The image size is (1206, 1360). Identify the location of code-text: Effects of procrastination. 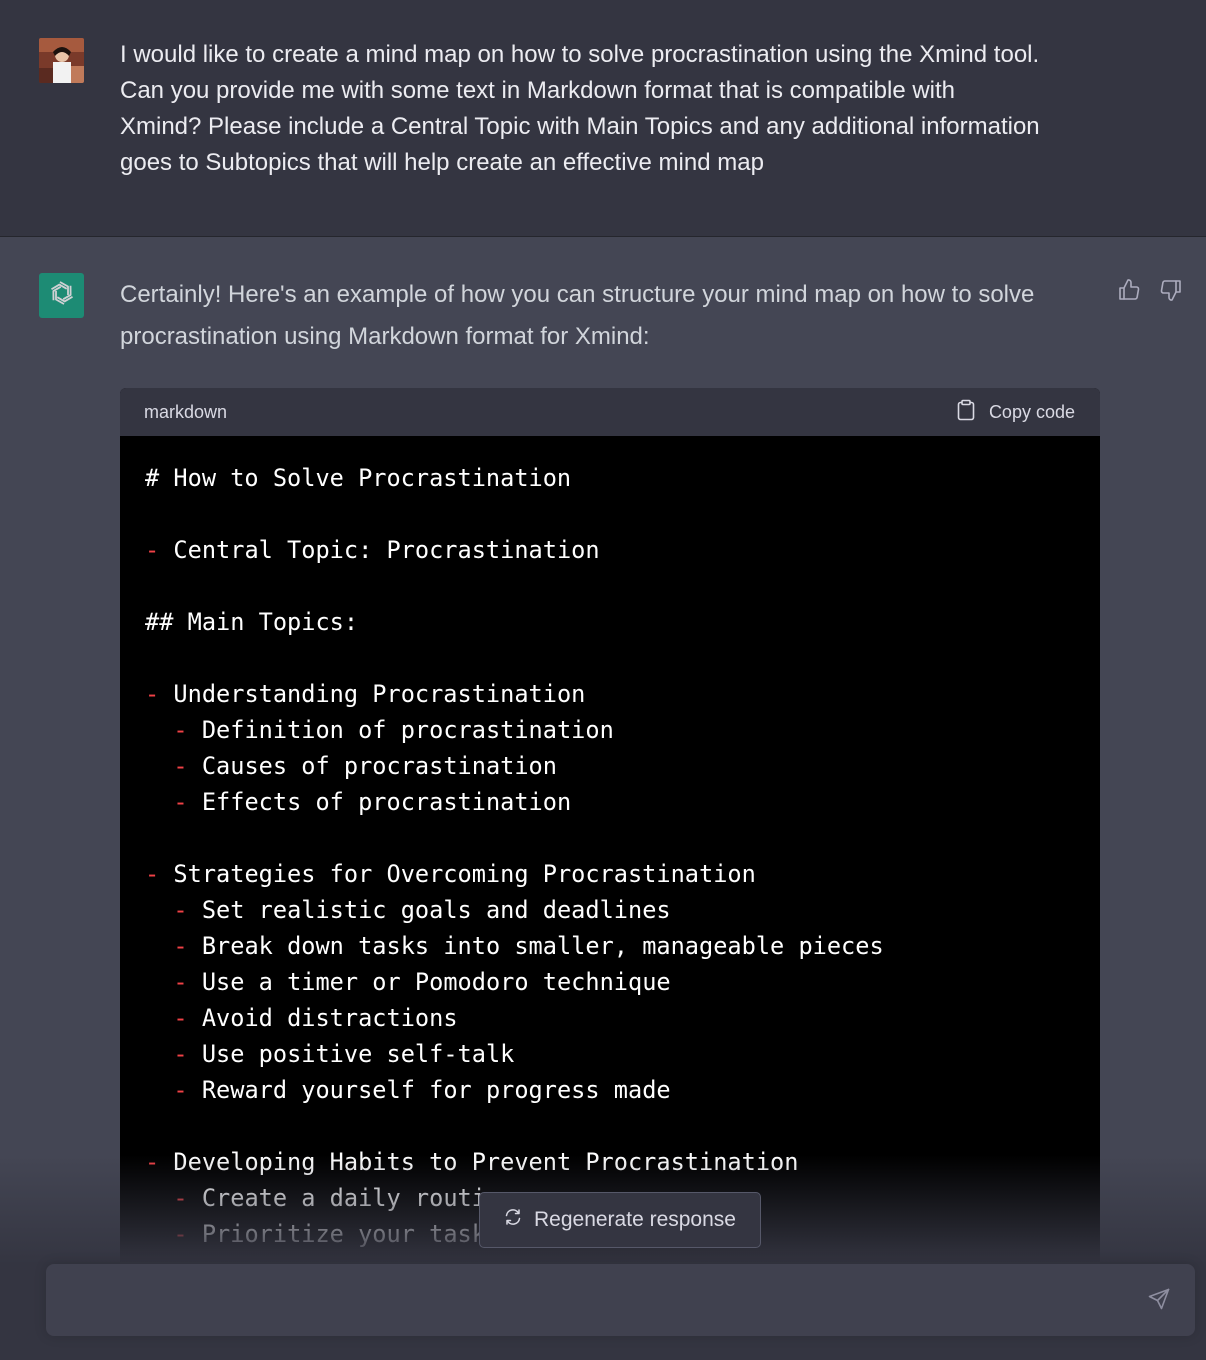
(379, 802).